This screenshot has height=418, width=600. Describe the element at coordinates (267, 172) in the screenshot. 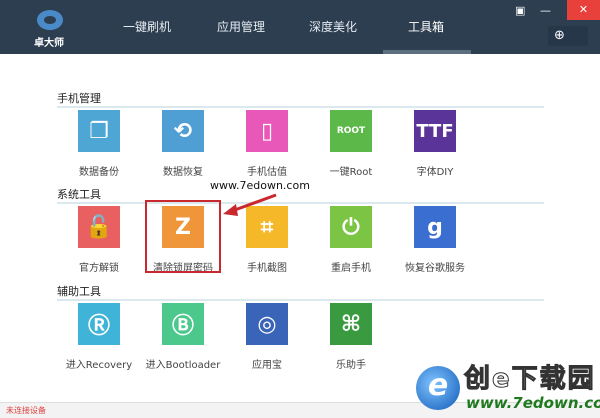

I see `tool-label: 手机估值` at that location.